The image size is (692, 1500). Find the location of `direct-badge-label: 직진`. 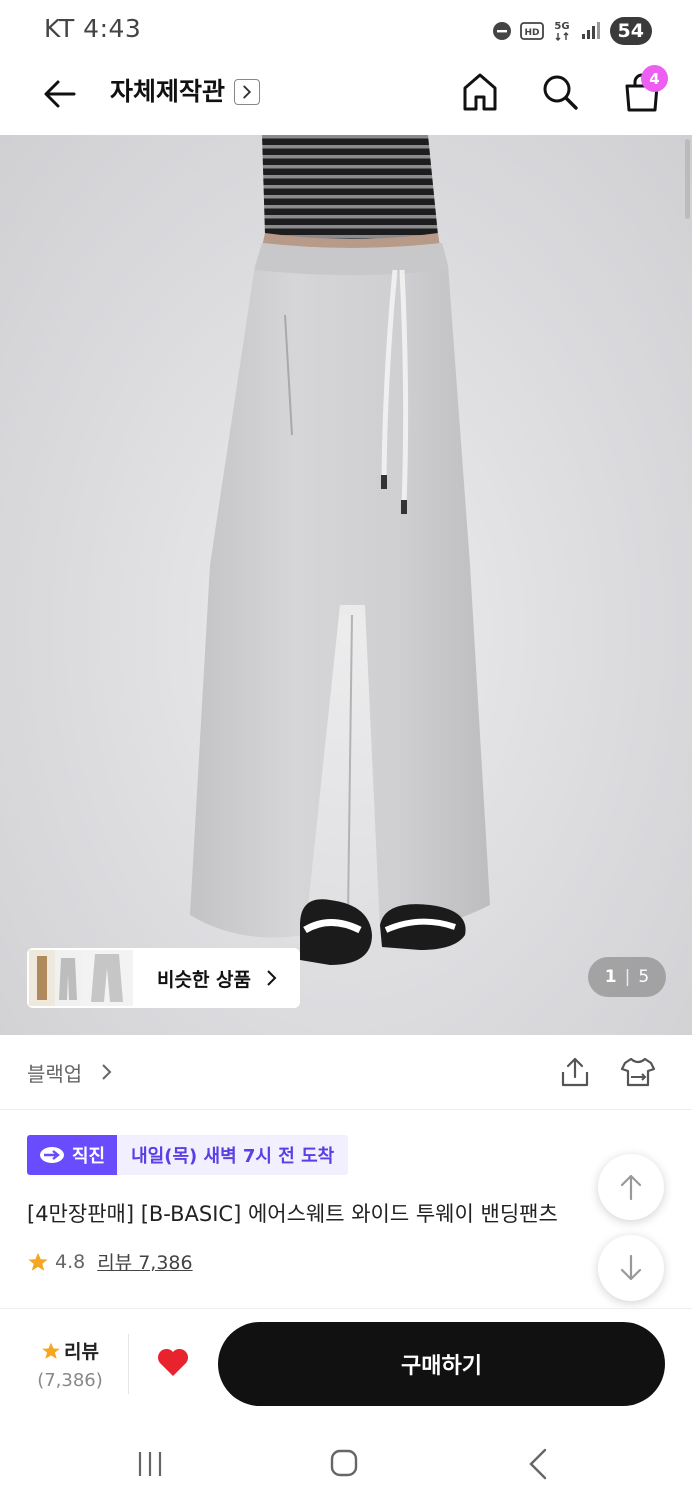

direct-badge-label: 직진 is located at coordinates (89, 1156).